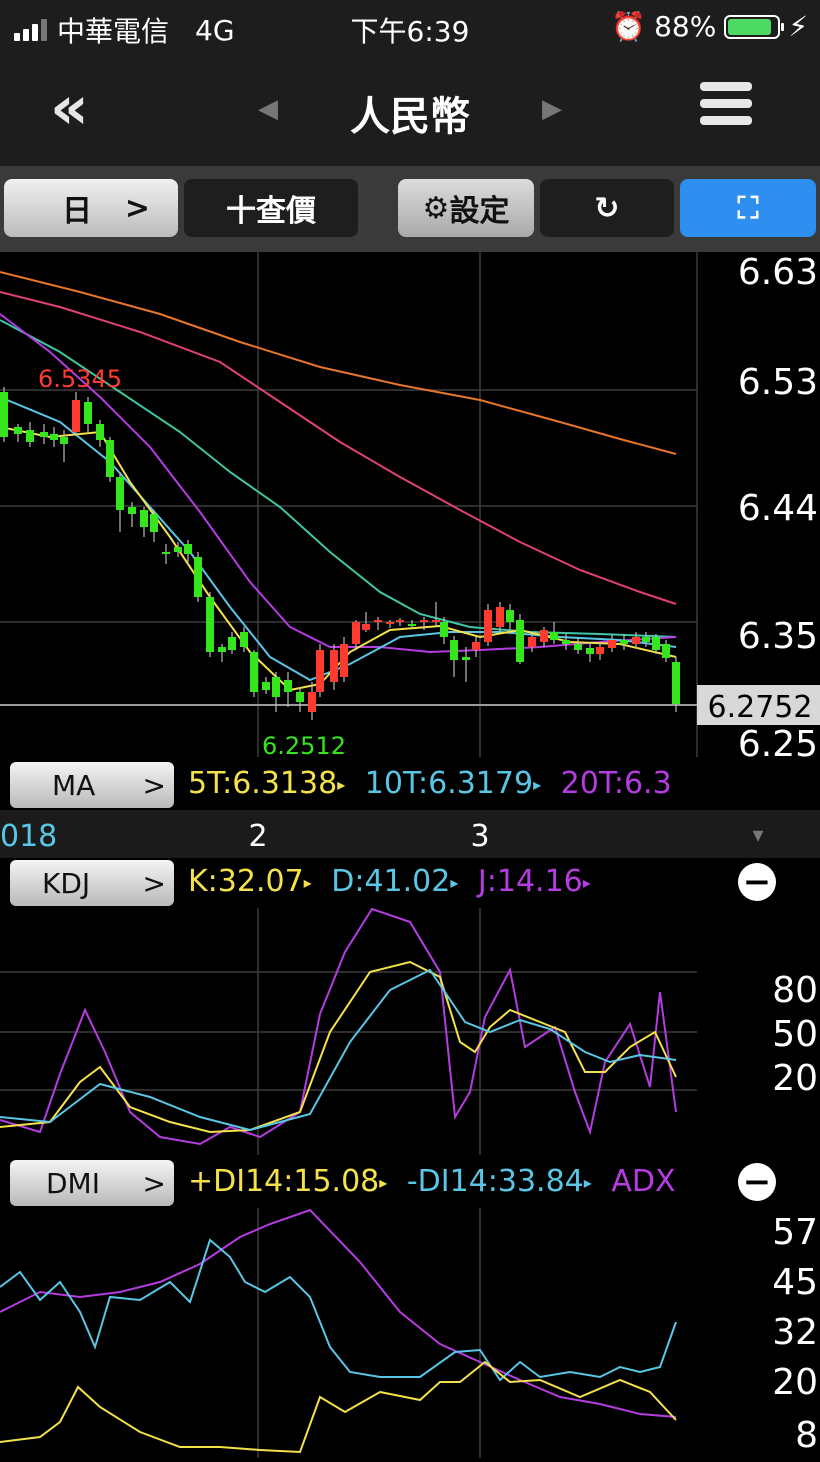 This screenshot has width=820, height=1462. What do you see at coordinates (795, 990) in the screenshot?
I see `kdj-tick: 80` at bounding box center [795, 990].